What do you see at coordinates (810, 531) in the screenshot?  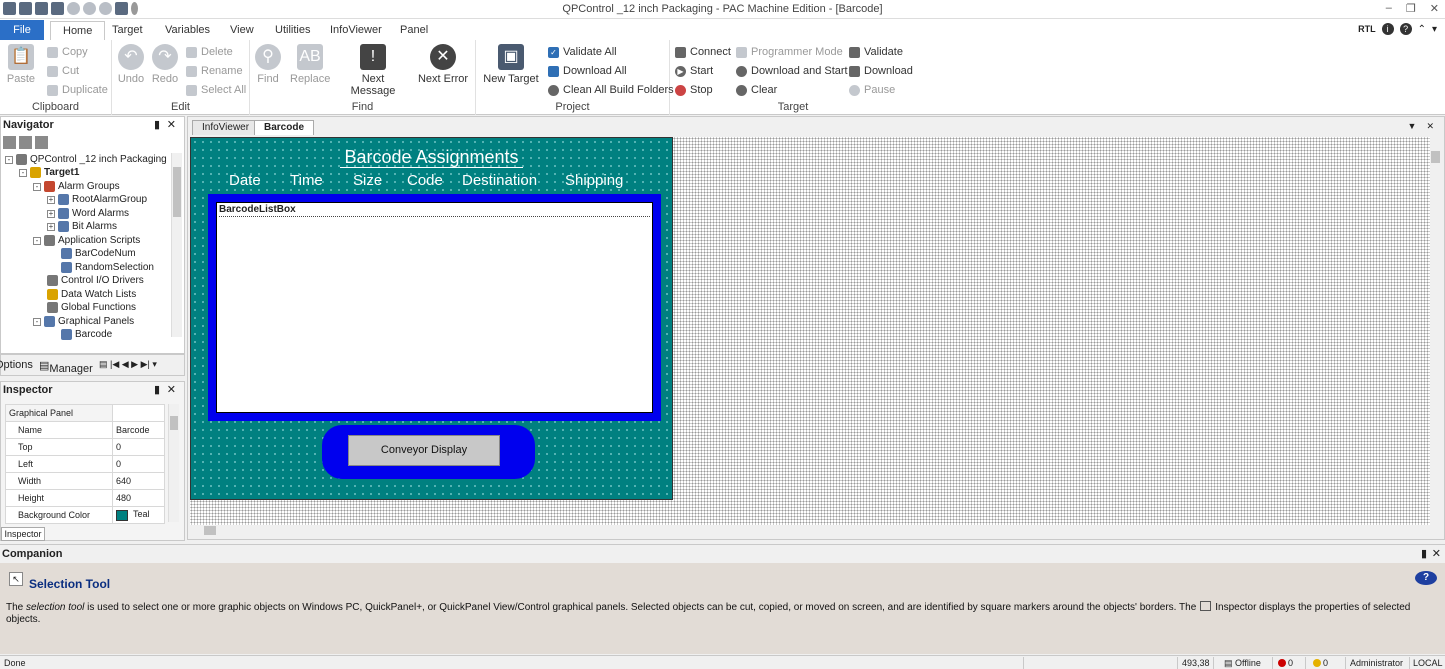 I see `canvas-horizontal-scrollbar` at bounding box center [810, 531].